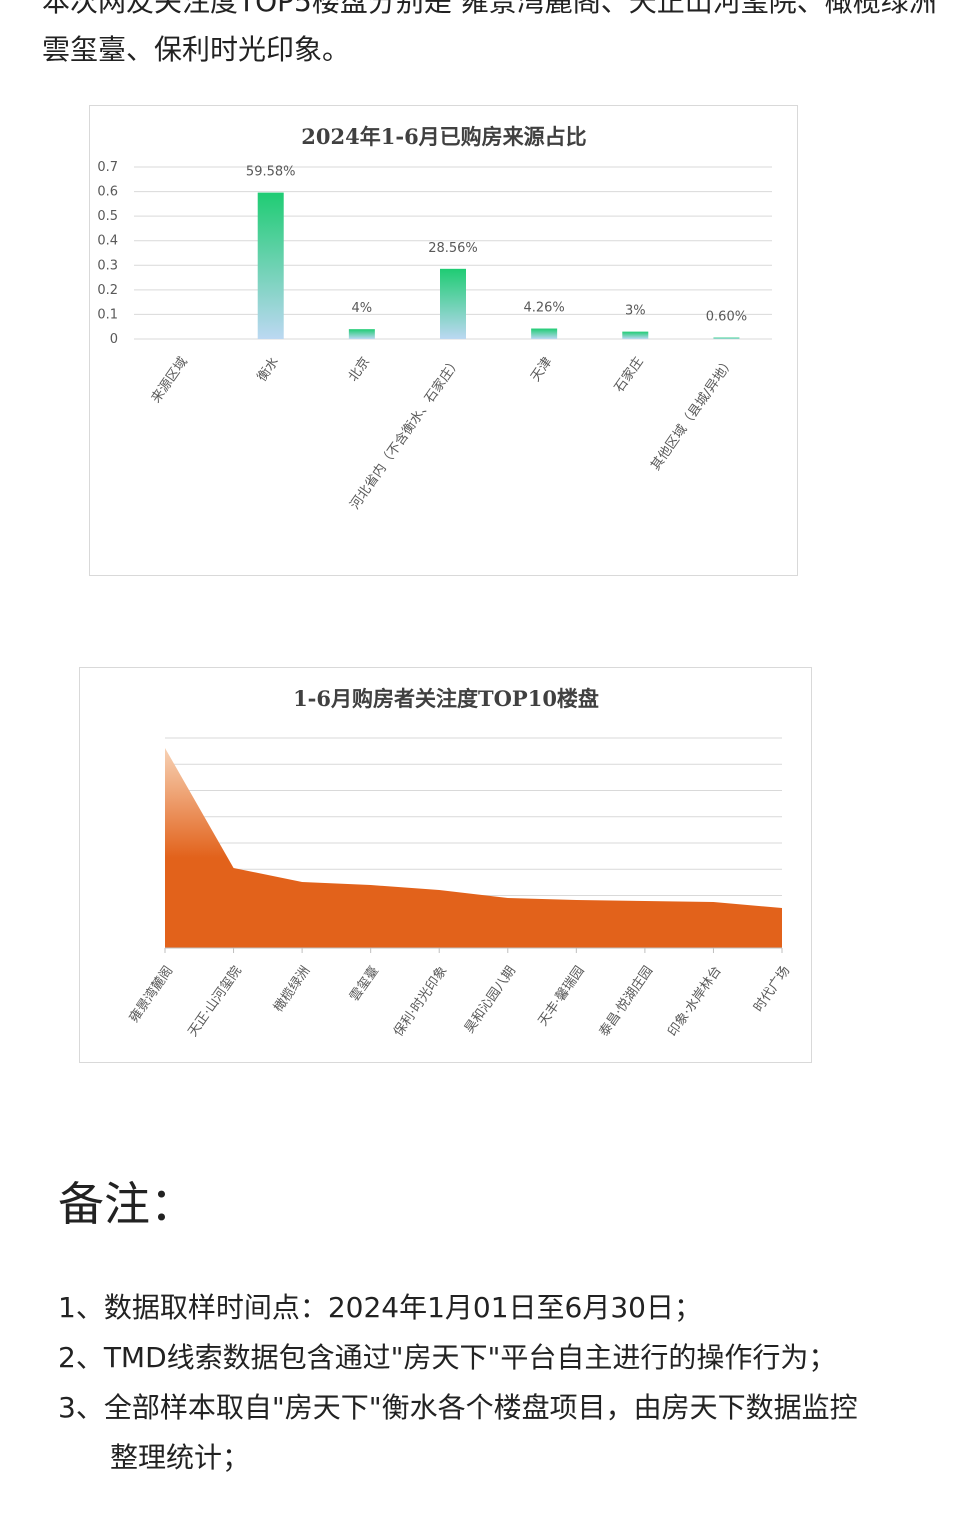  What do you see at coordinates (107, 314) in the screenshot?
I see `y-tick-label: 0.1` at bounding box center [107, 314].